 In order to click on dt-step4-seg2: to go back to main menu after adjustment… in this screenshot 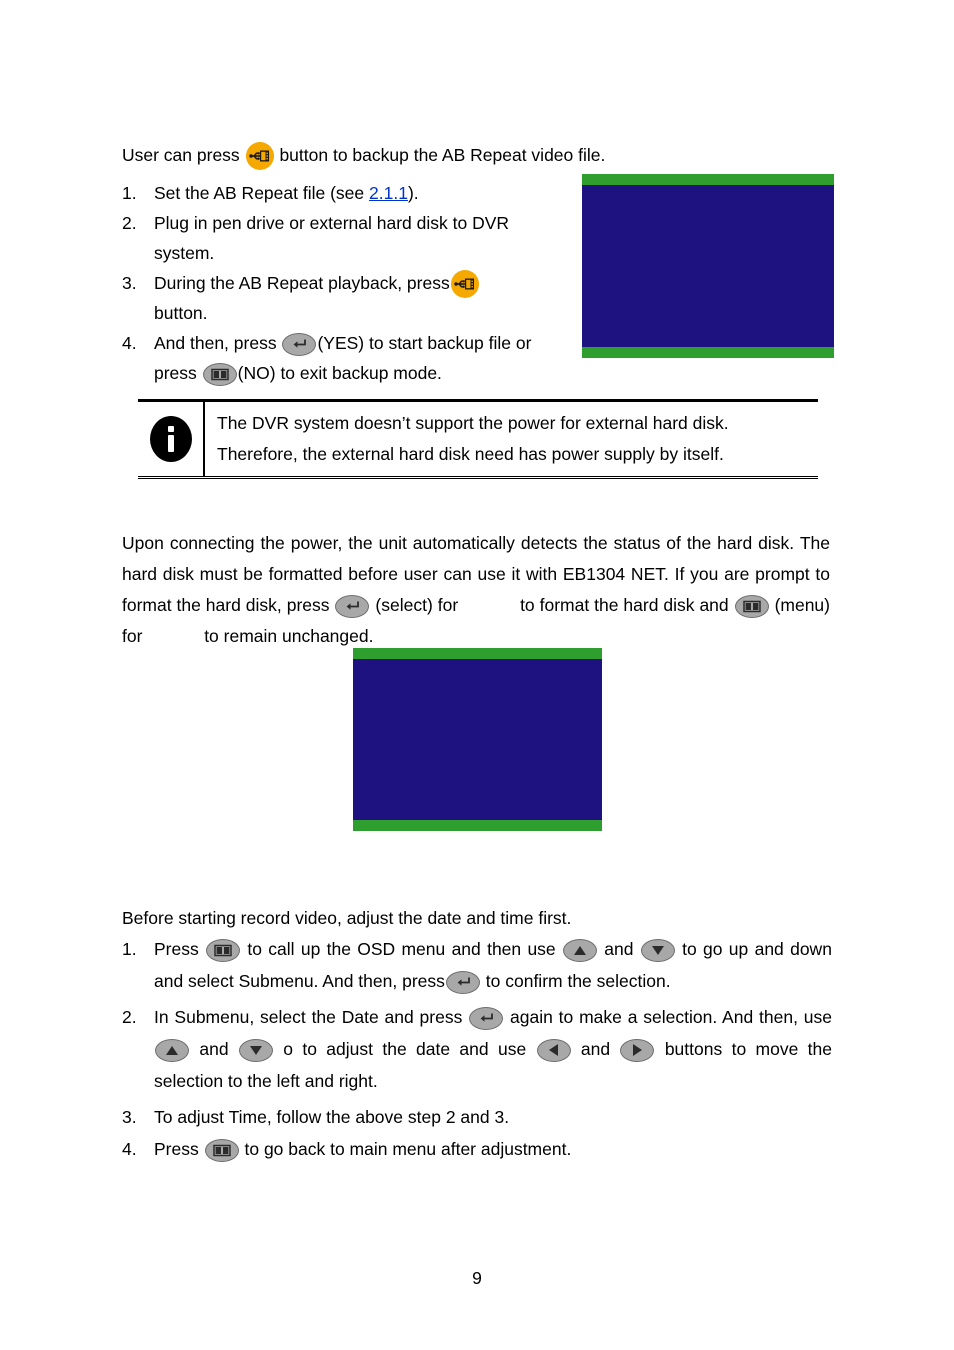, I will do `click(408, 1149)`.